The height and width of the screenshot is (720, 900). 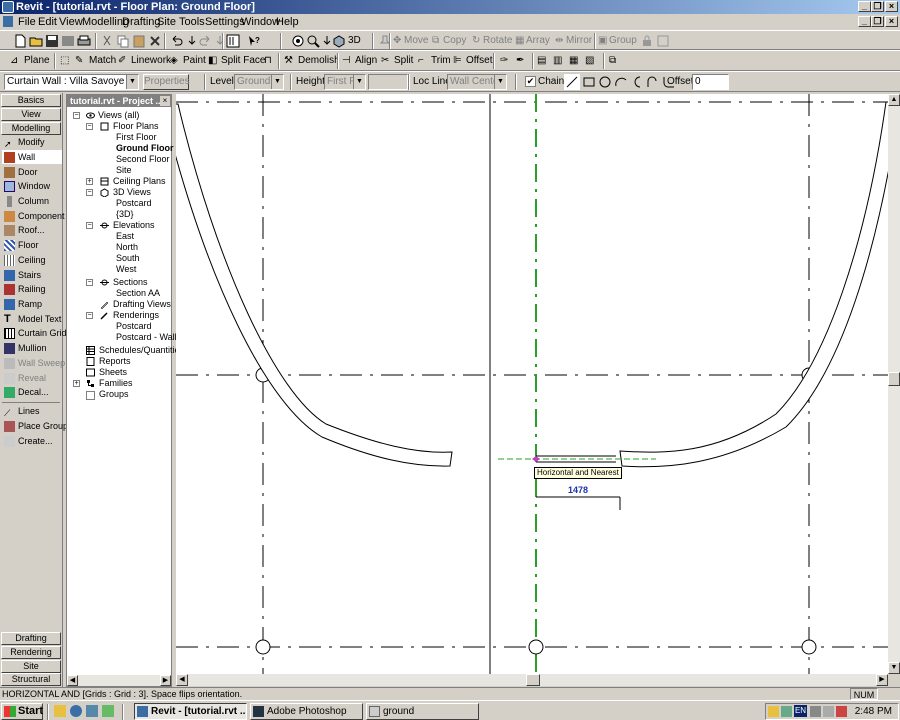 What do you see at coordinates (134, 203) in the screenshot?
I see `tree-node-postcard: Postcard` at bounding box center [134, 203].